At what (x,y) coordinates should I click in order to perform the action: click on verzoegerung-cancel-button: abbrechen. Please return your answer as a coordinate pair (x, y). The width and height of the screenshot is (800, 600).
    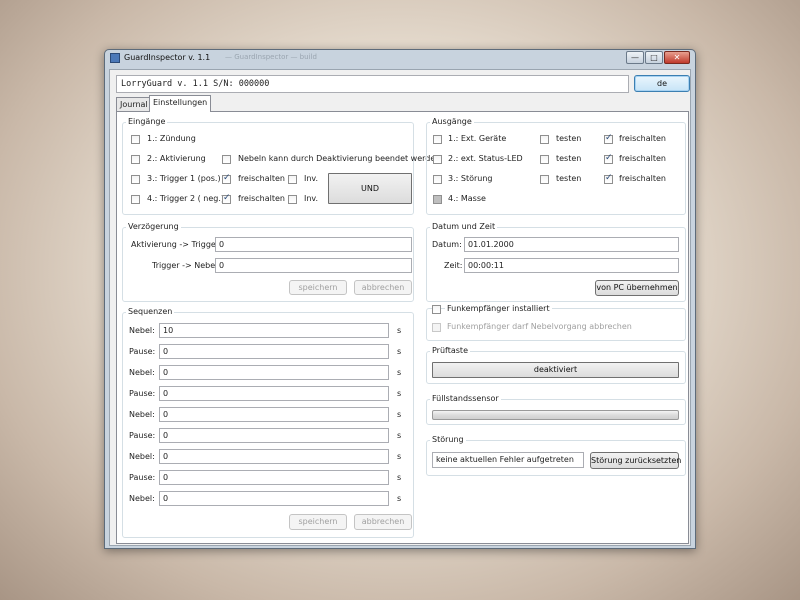
    Looking at the image, I should click on (383, 287).